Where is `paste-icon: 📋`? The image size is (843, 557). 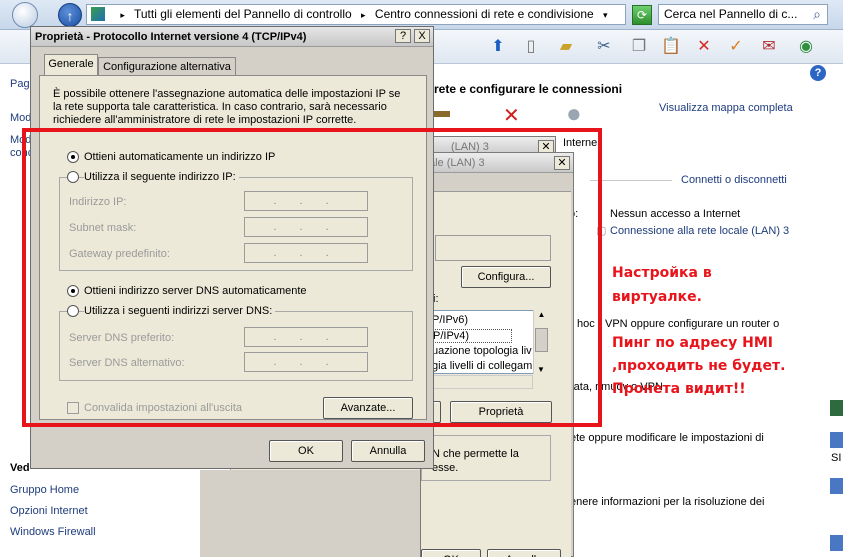
paste-icon: 📋 is located at coordinates (671, 47).